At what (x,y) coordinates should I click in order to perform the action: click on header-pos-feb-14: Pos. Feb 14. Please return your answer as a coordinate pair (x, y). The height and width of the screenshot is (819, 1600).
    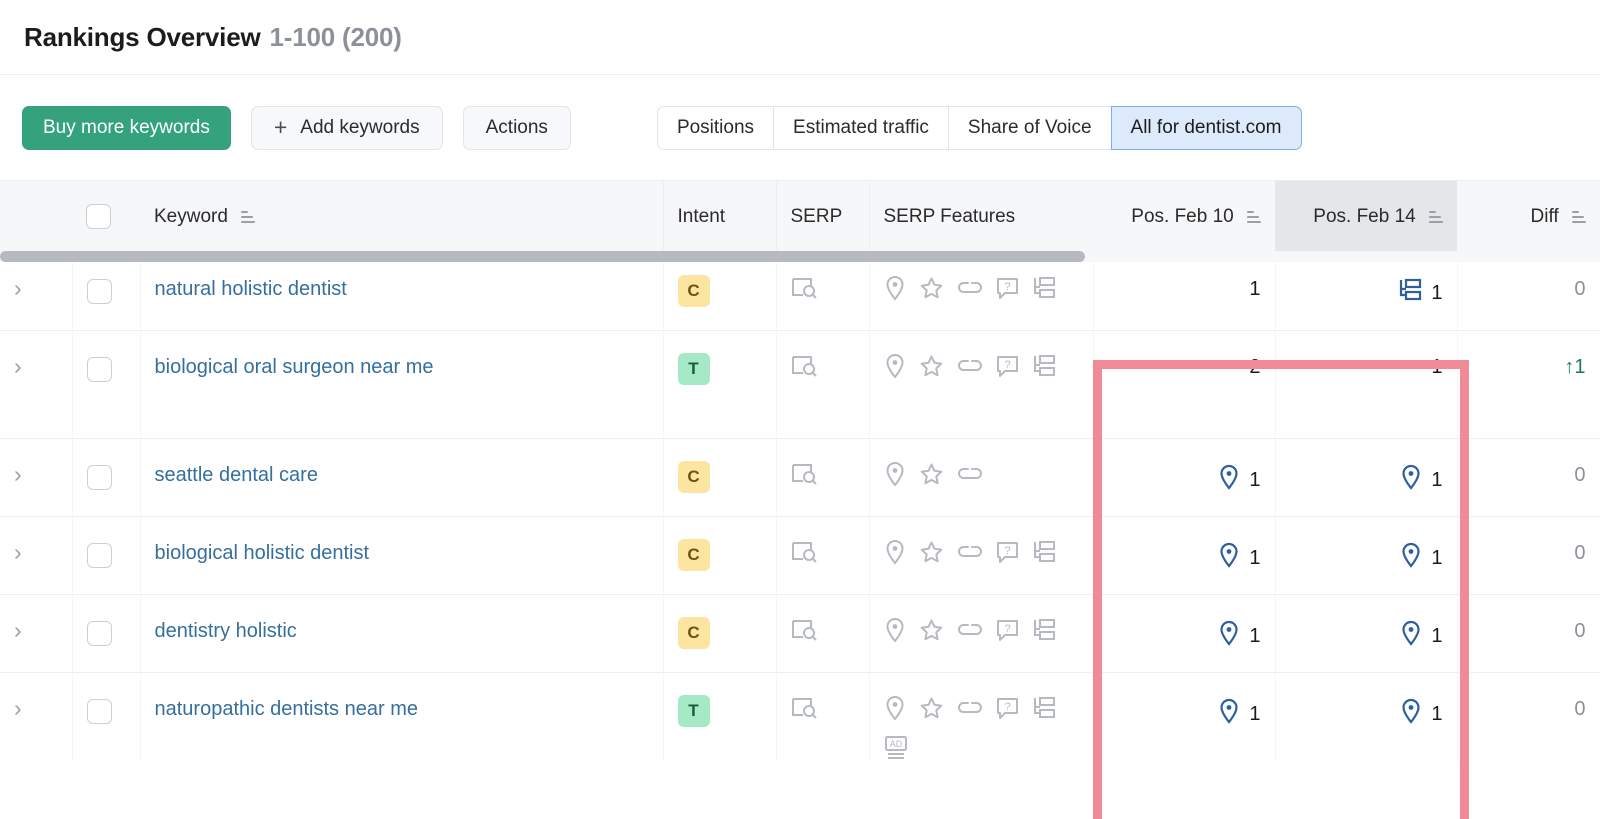
    Looking at the image, I should click on (1366, 216).